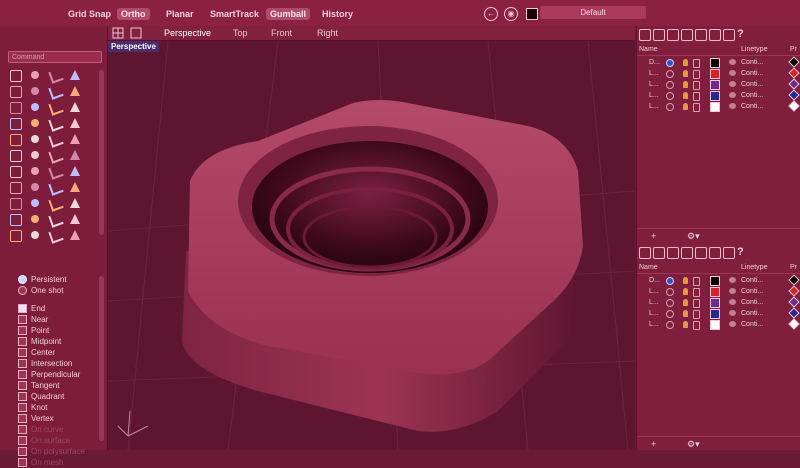  What do you see at coordinates (35, 235) in the screenshot?
I see `wireframe-icon` at bounding box center [35, 235].